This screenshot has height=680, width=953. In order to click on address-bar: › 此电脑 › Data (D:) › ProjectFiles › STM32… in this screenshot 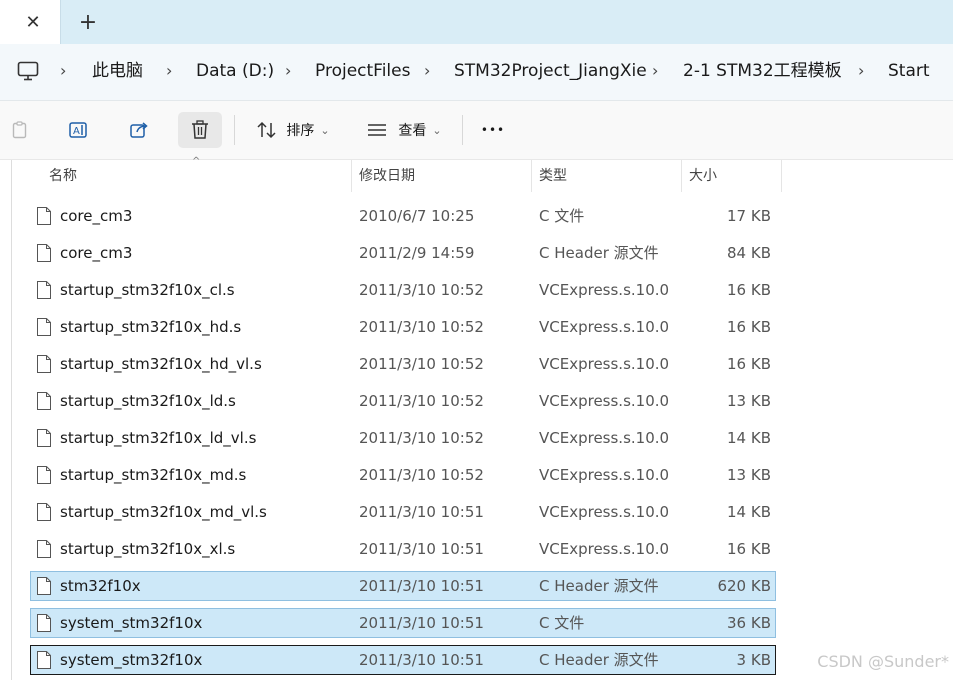, I will do `click(476, 72)`.